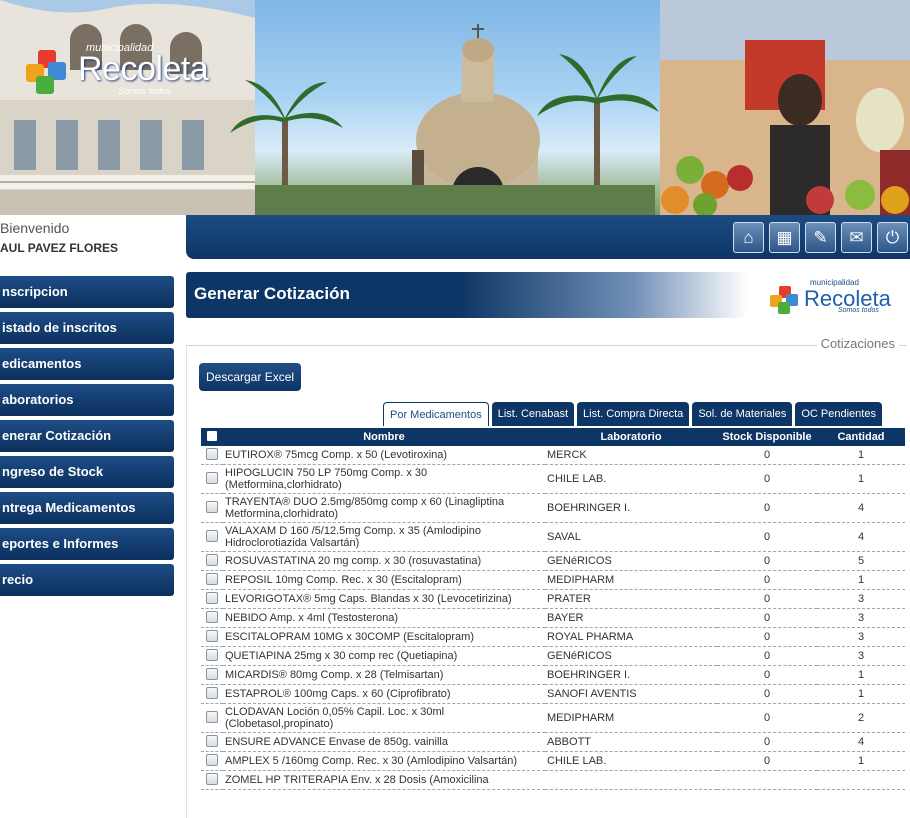 This screenshot has height=818, width=910. I want to click on cell-laboratorio: BAYER, so click(631, 618).